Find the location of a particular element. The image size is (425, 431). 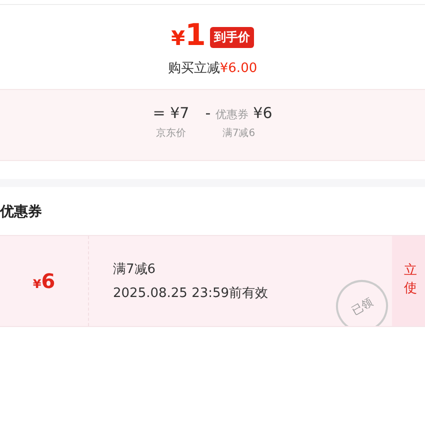

use-now-button: 立 使 is located at coordinates (408, 281).